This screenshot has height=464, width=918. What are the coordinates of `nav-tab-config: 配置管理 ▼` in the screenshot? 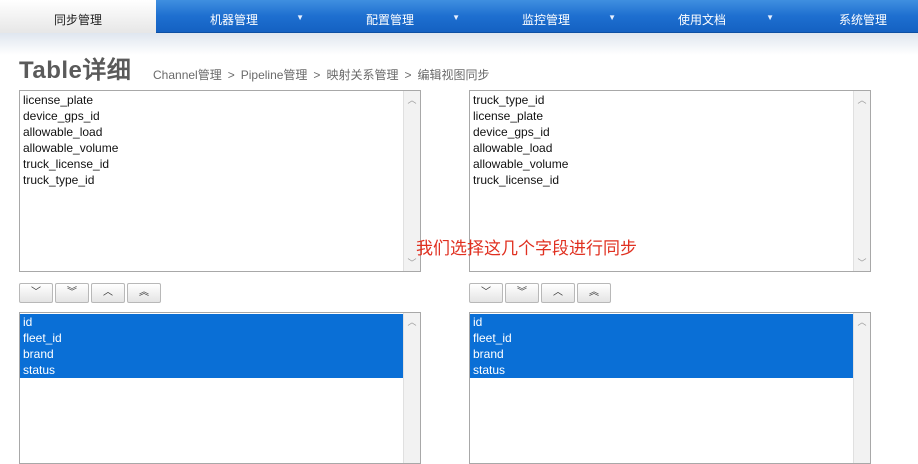 It's located at (390, 16).